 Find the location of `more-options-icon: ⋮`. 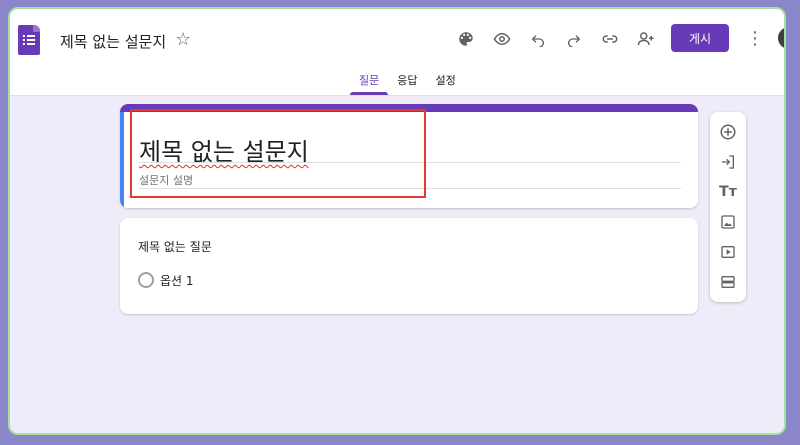

more-options-icon: ⋮ is located at coordinates (755, 38).